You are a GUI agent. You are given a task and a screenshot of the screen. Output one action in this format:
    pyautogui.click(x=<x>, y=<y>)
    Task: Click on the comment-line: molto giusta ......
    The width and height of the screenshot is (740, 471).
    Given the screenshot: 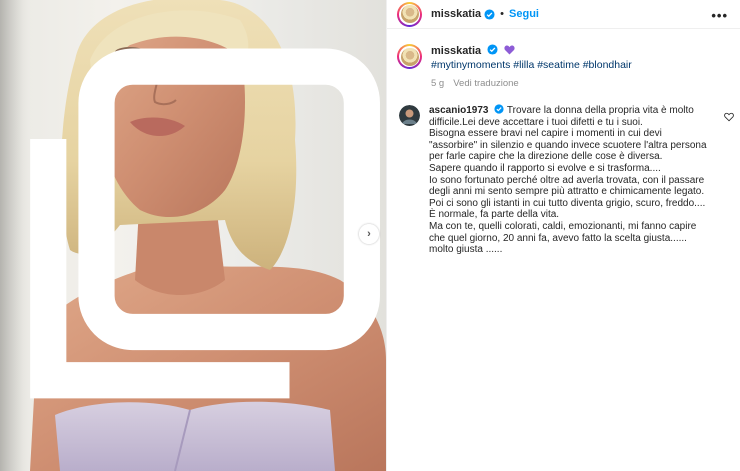 What is the action you would take?
    pyautogui.click(x=466, y=250)
    